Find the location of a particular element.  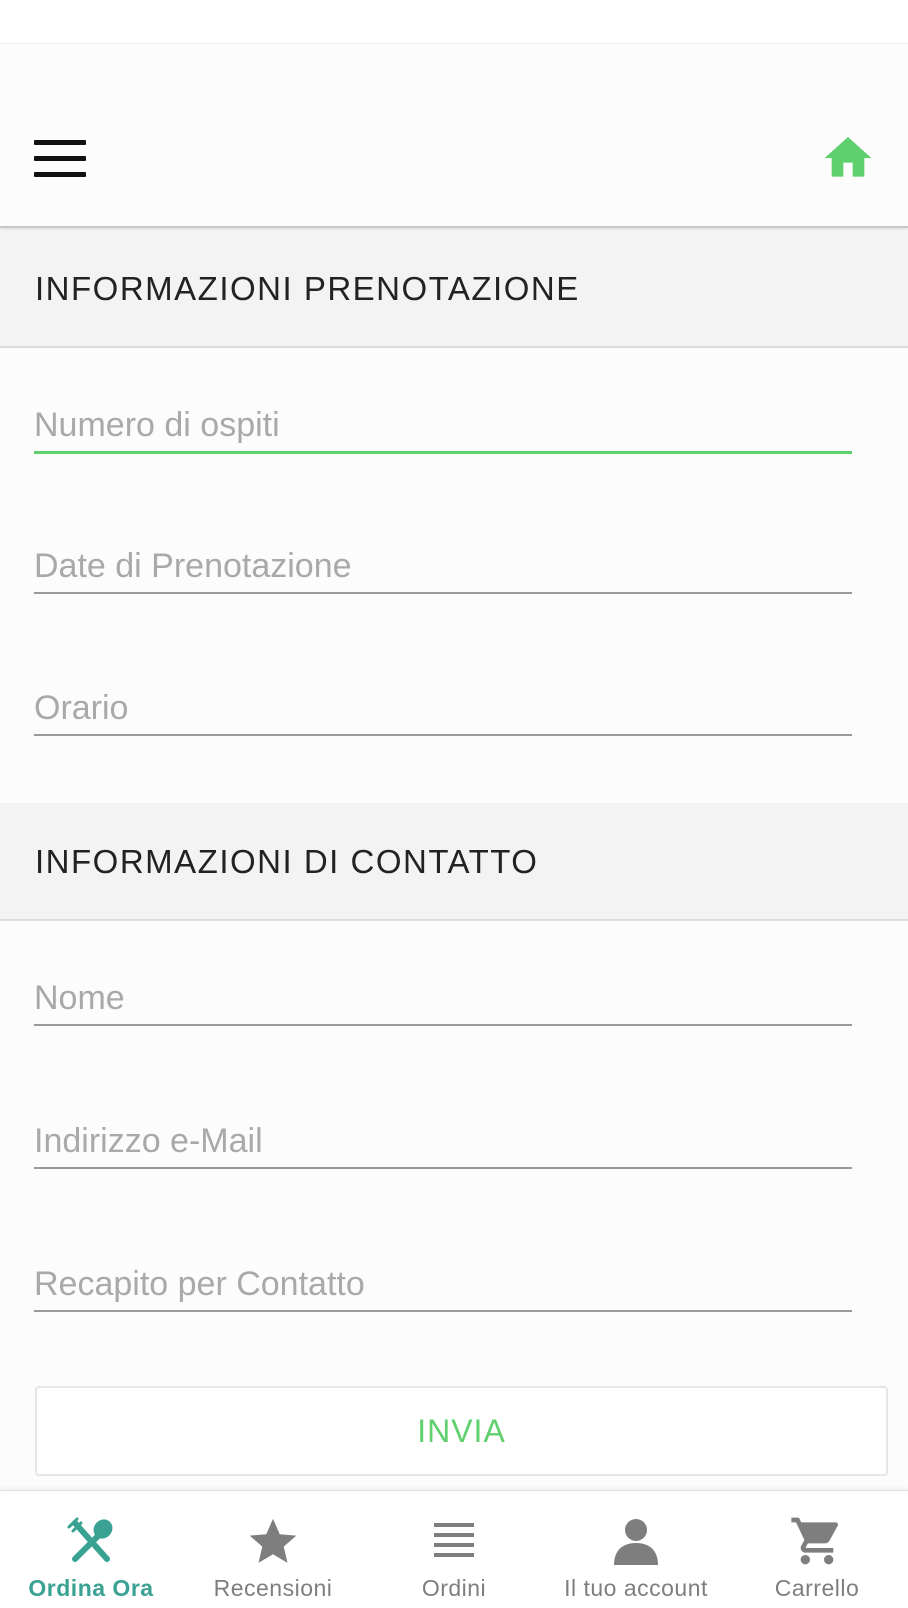

booking-date-field is located at coordinates (443, 562).